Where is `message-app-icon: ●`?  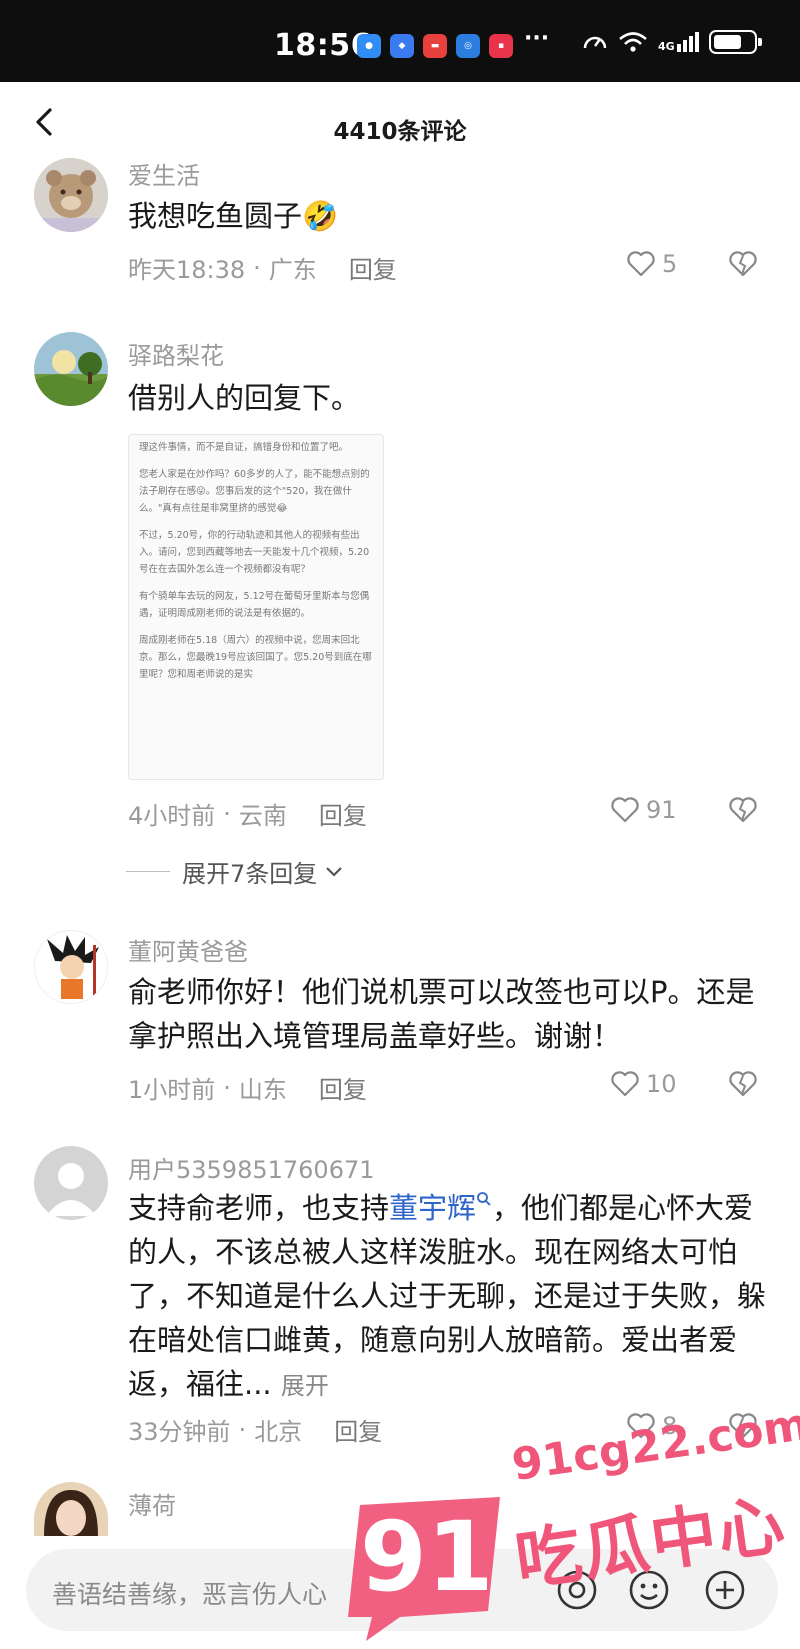
message-app-icon: ● is located at coordinates (369, 46).